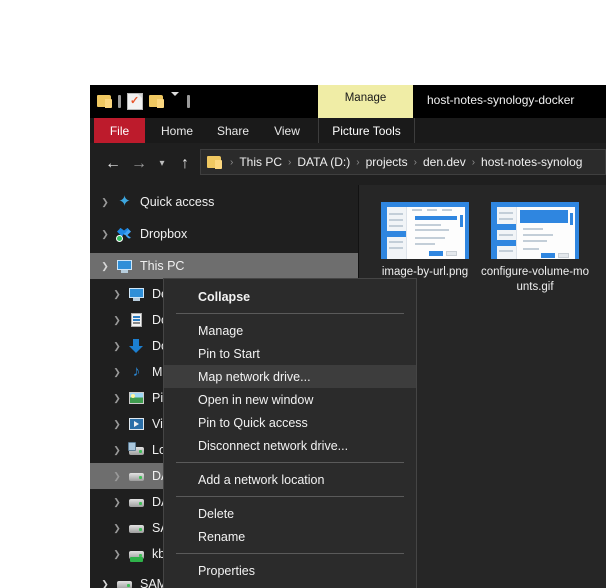 Image resolution: width=606 pixels, height=588 pixels. Describe the element at coordinates (290, 422) in the screenshot. I see `context-menu-item-pin-to-quick-access: Pin to Quick access` at that location.